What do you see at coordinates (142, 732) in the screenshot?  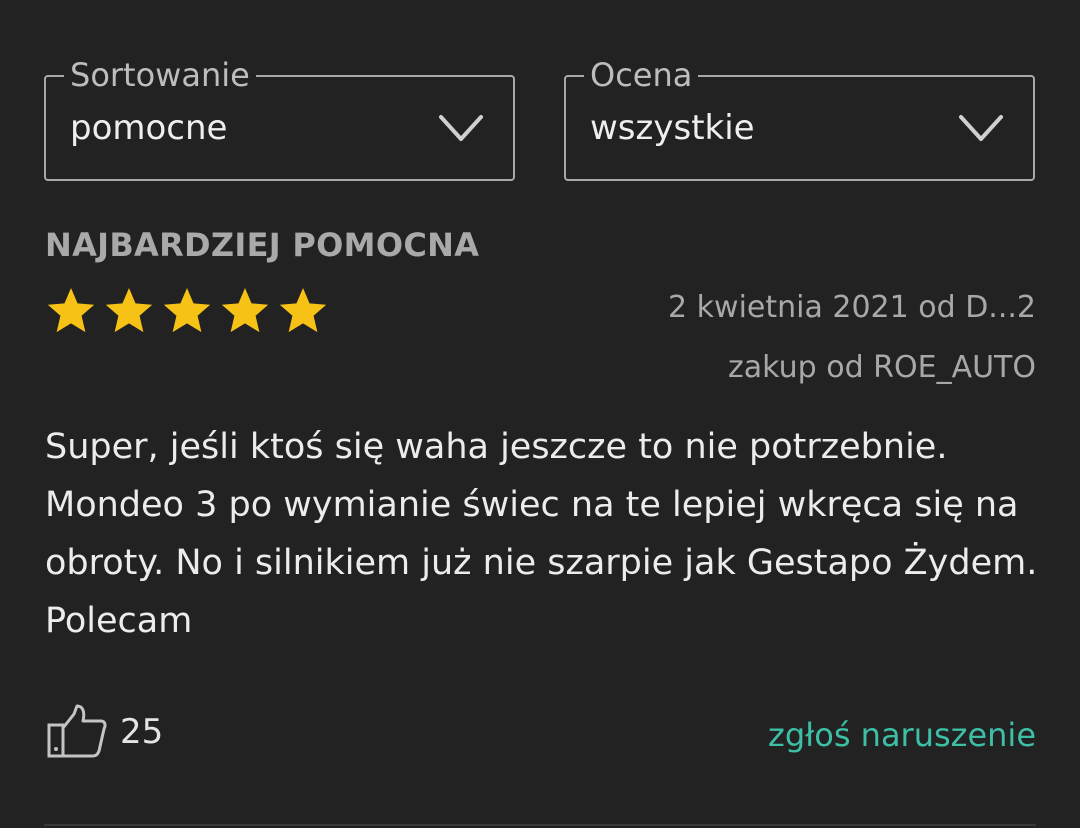 I see `helpful-count: 25` at bounding box center [142, 732].